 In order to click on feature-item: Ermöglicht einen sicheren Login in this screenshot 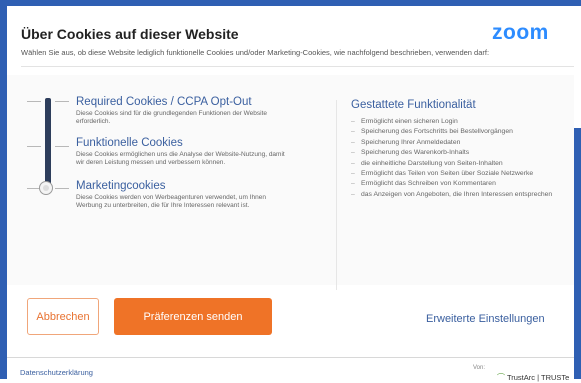, I will do `click(460, 122)`.